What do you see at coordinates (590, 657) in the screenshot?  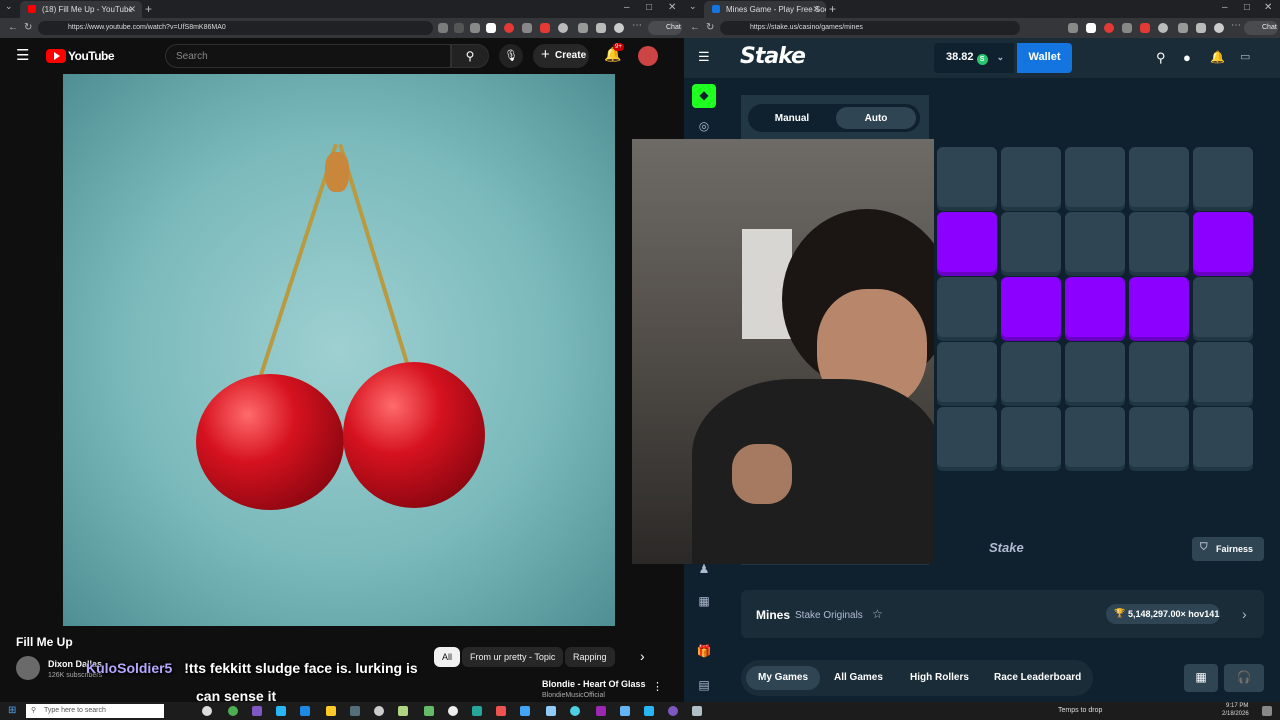 I see `chip-rapping: Rapping` at bounding box center [590, 657].